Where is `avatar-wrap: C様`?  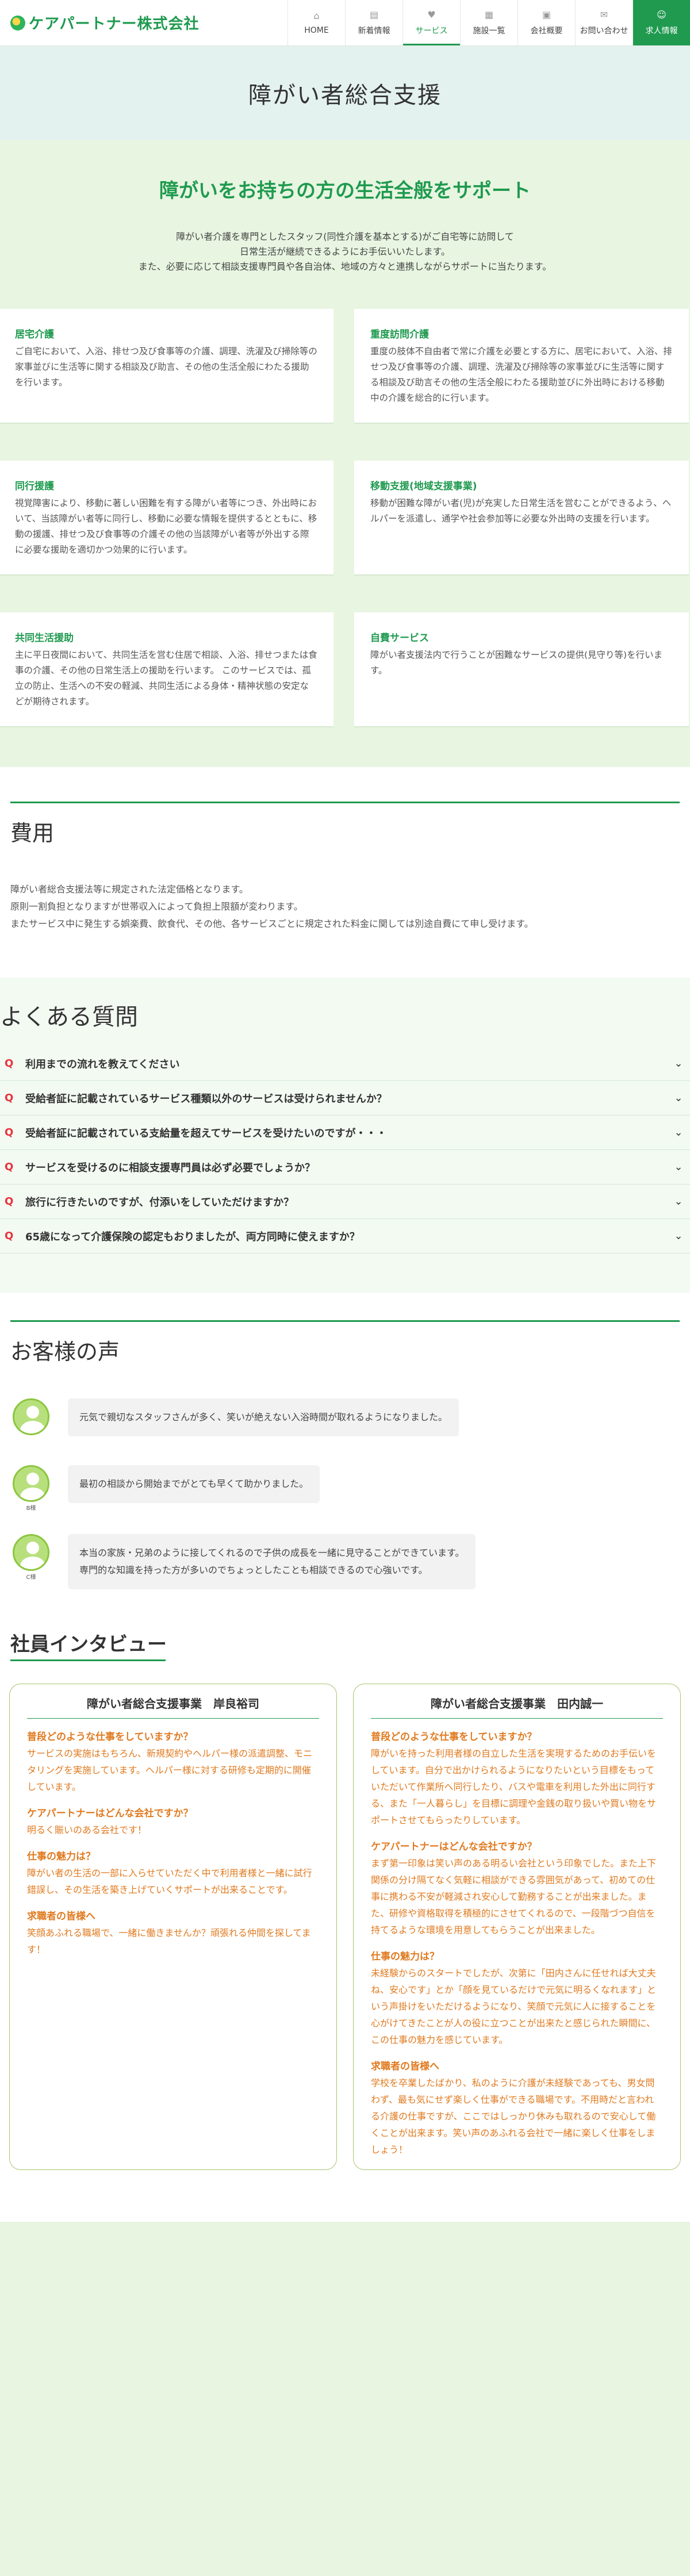
avatar-wrap: C様 is located at coordinates (31, 1557).